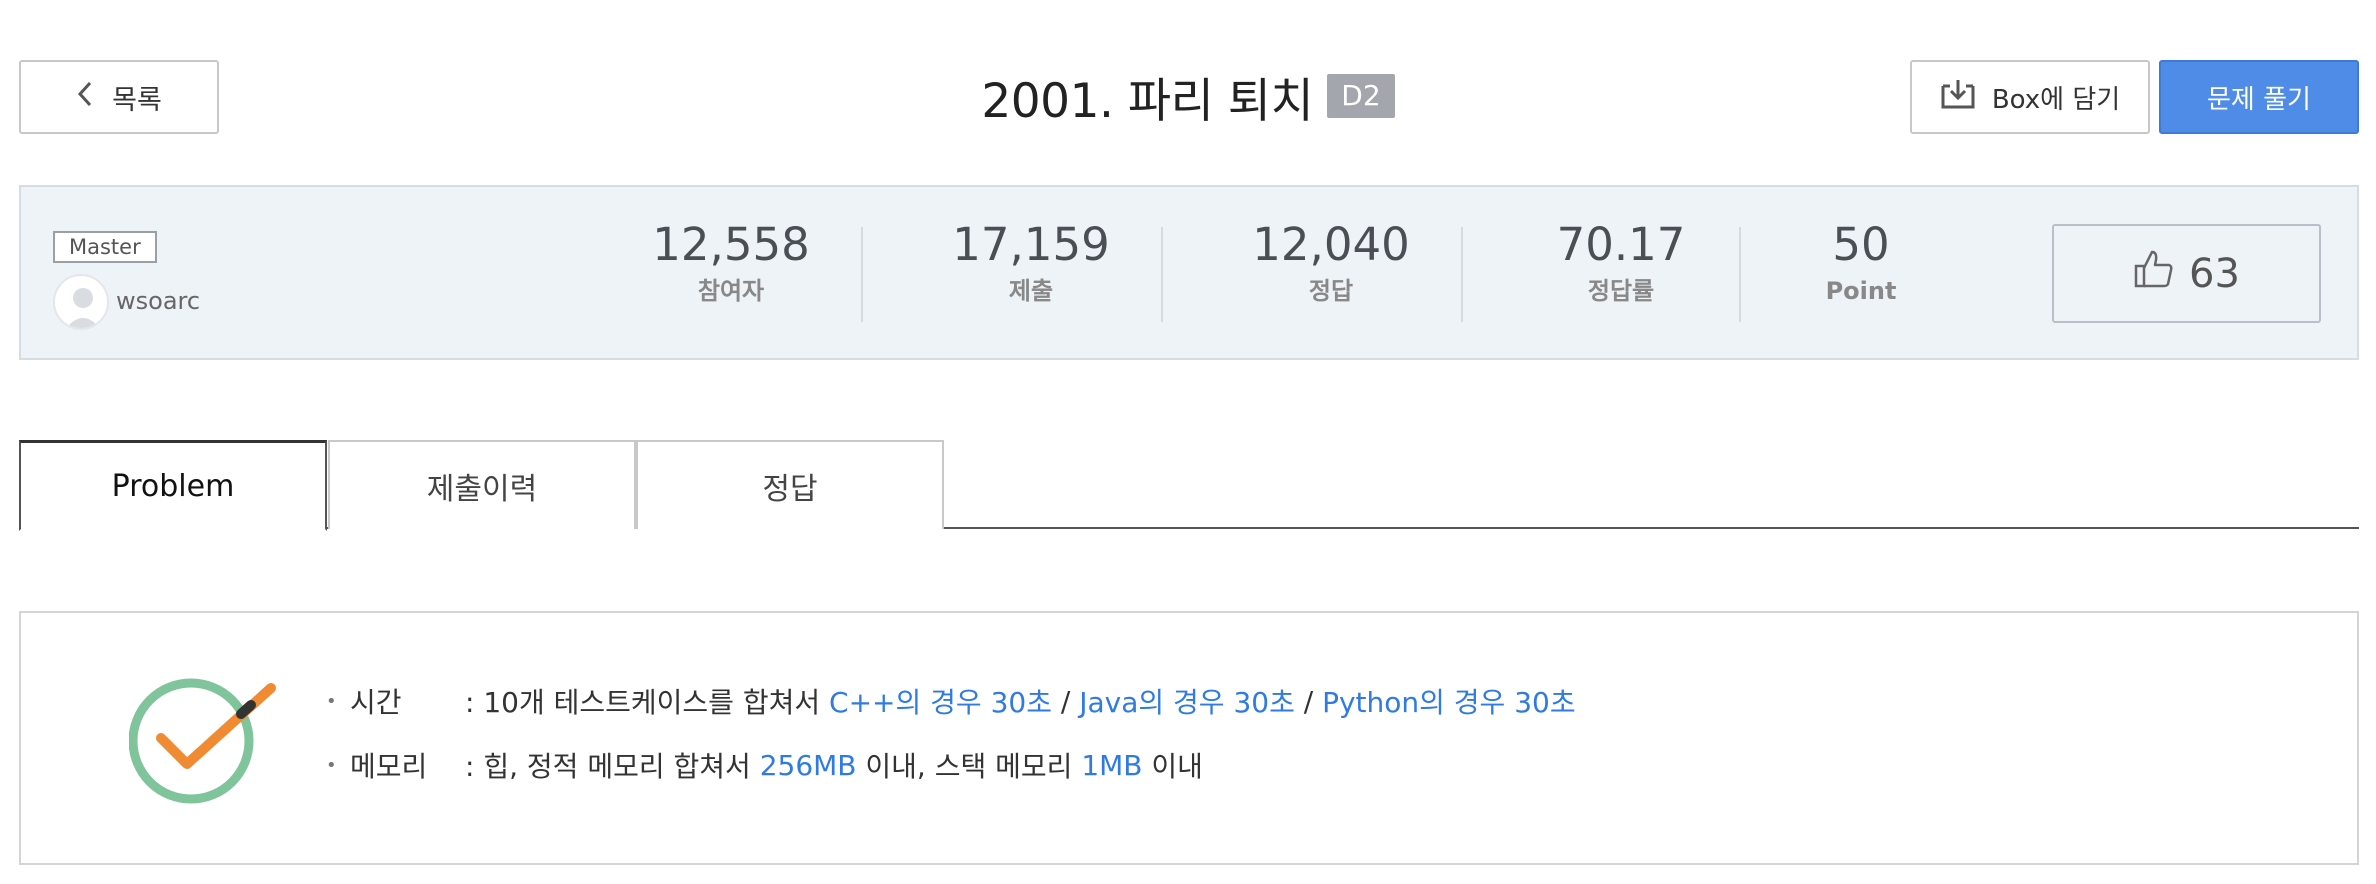  I want to click on stat-label: 정답률, so click(1621, 291).